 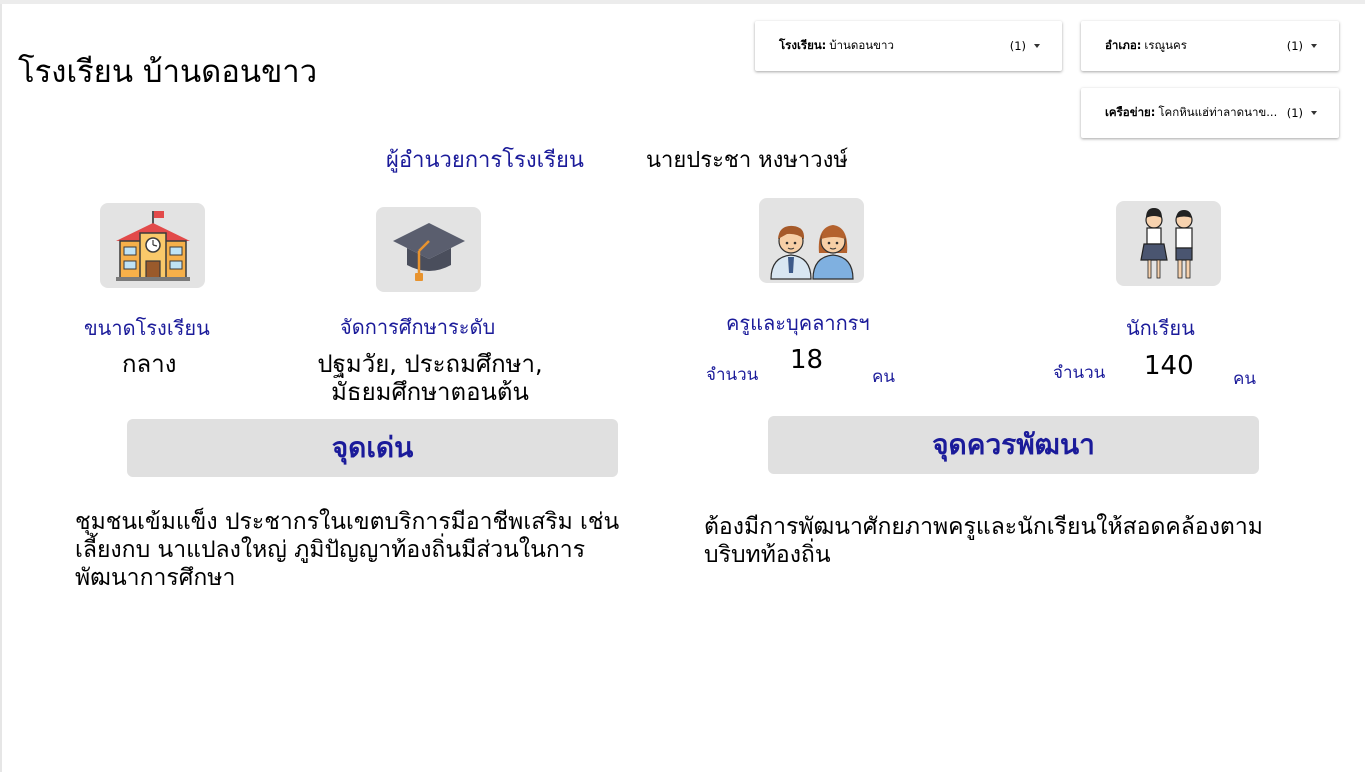 What do you see at coordinates (798, 323) in the screenshot?
I see `teachers-label: ครูและบุคลากรฯ` at bounding box center [798, 323].